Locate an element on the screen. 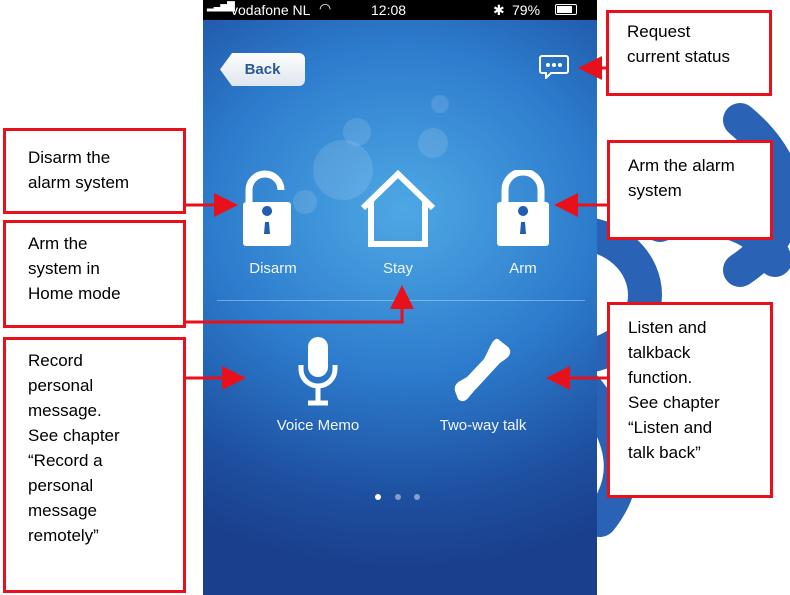  microphone-icon is located at coordinates (318, 371).